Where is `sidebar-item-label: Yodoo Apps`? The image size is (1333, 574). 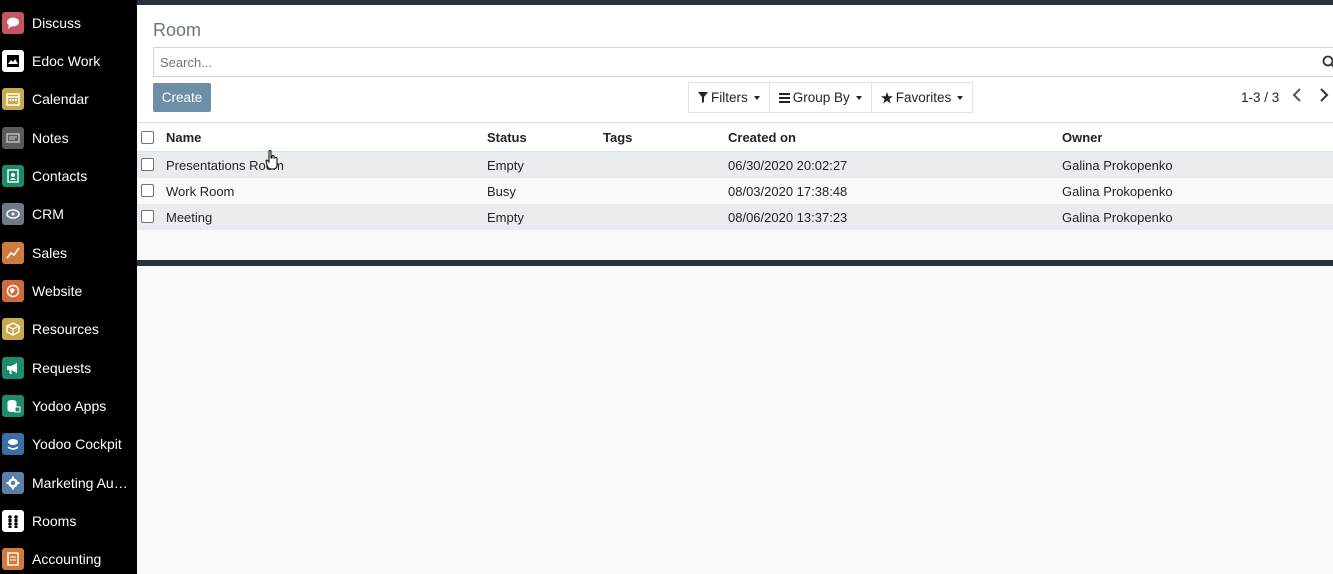 sidebar-item-label: Yodoo Apps is located at coordinates (69, 406).